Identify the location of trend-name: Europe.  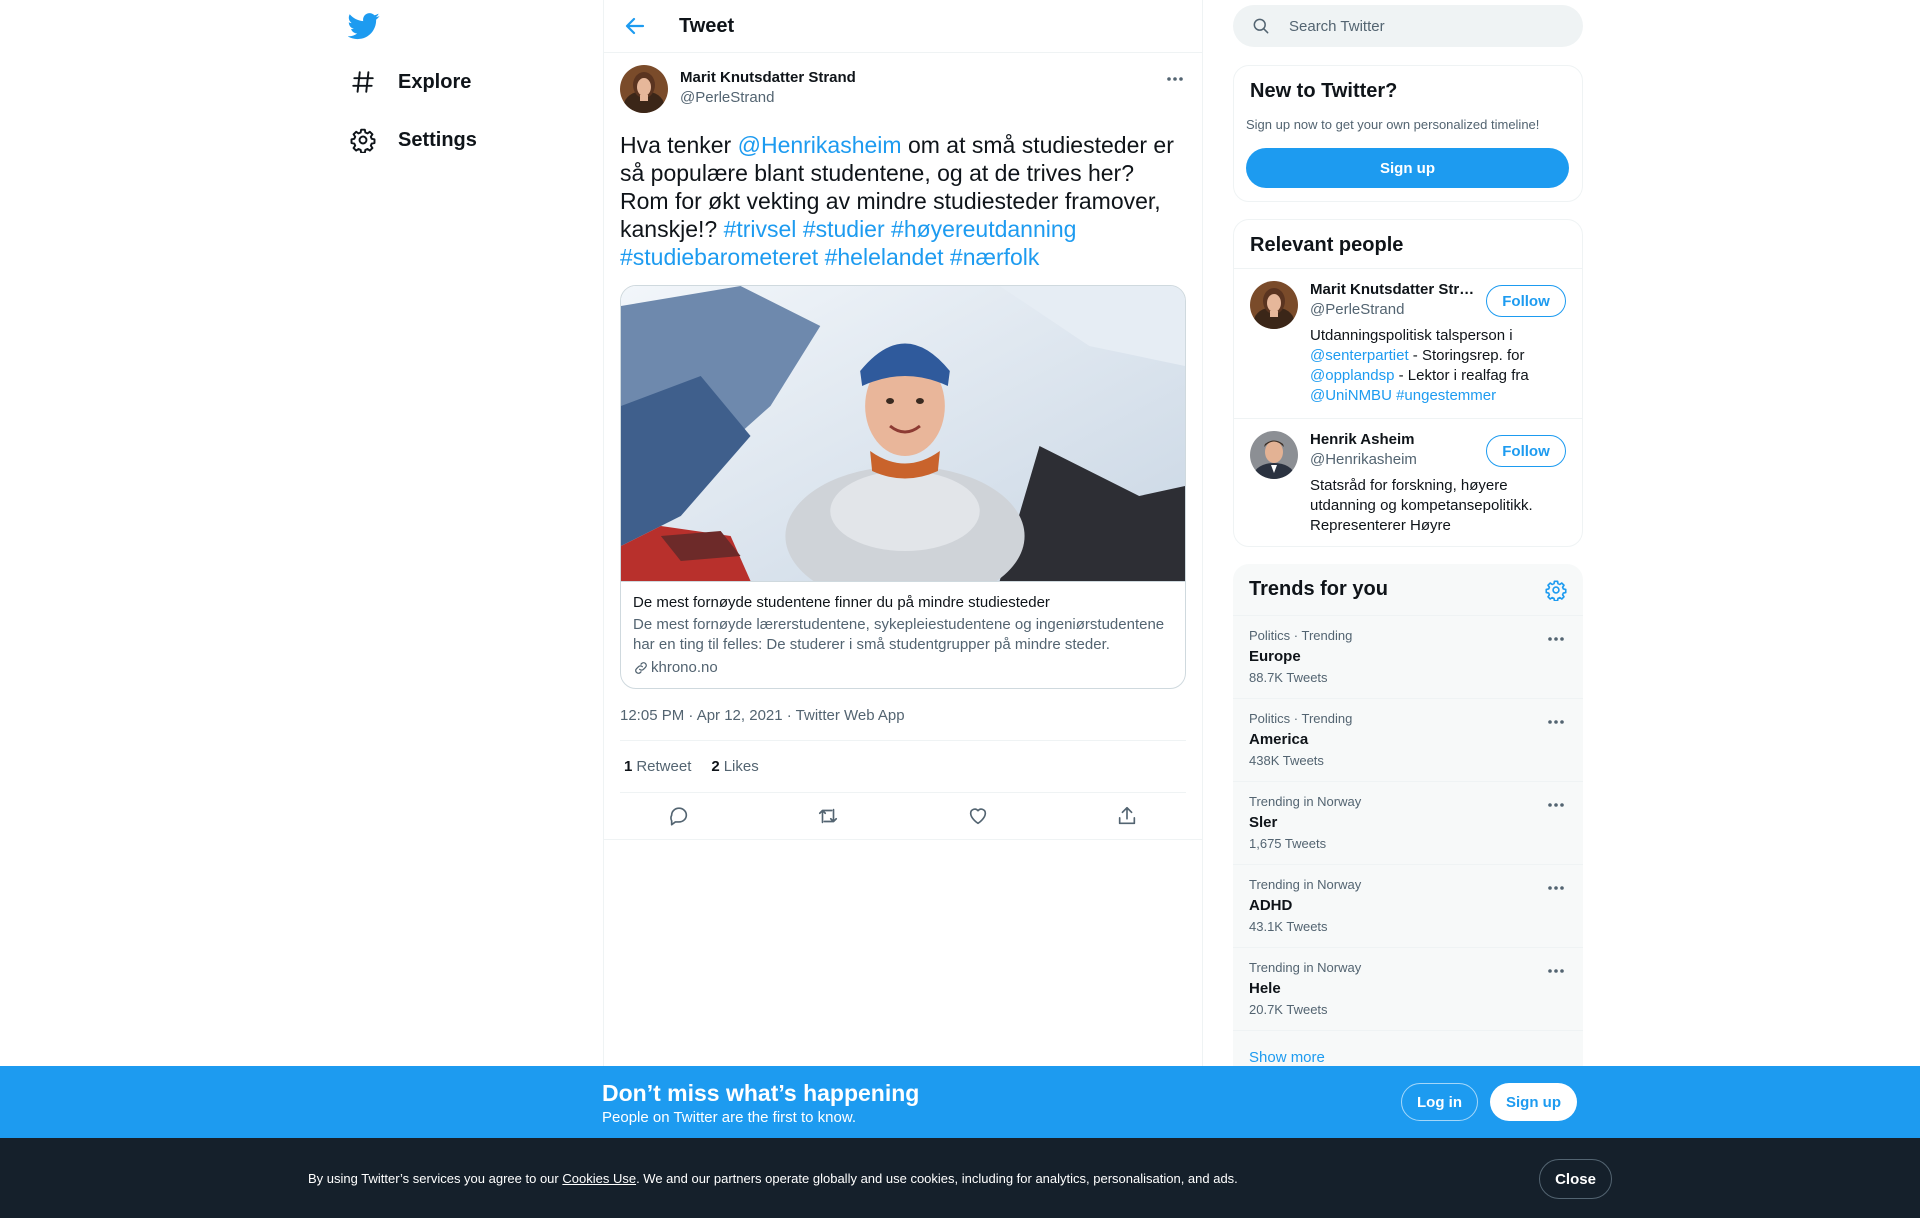
(1275, 656).